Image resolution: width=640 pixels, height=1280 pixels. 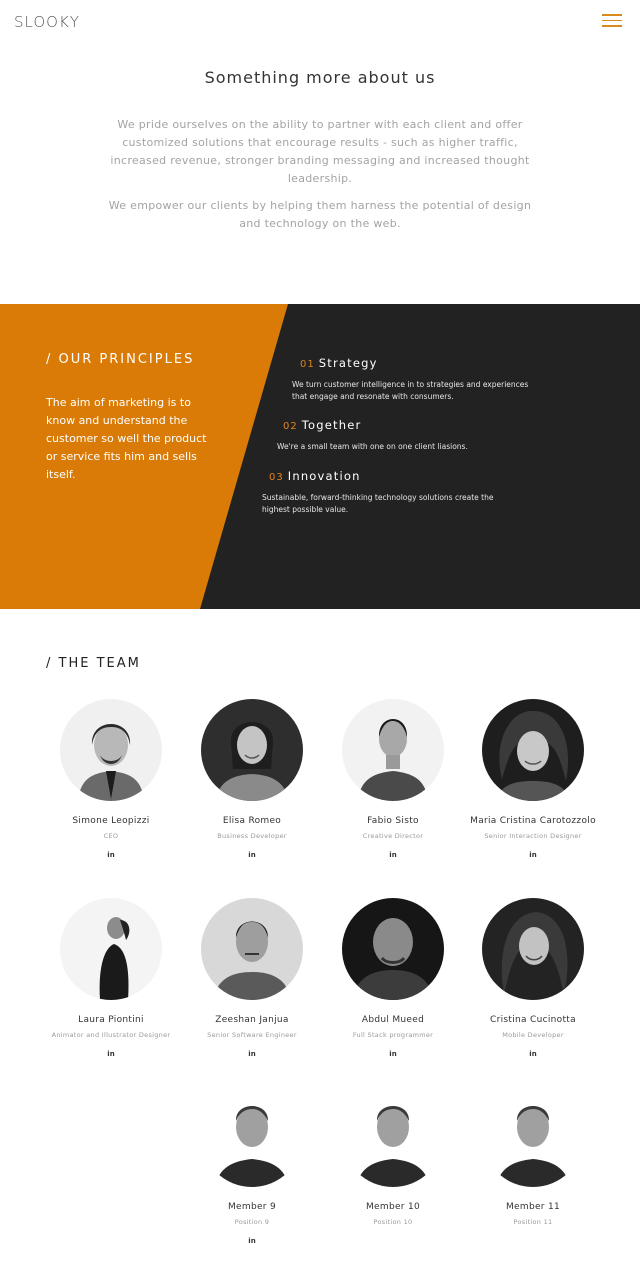 I want to click on team-member: Member 11 Position 11, so click(x=533, y=1156).